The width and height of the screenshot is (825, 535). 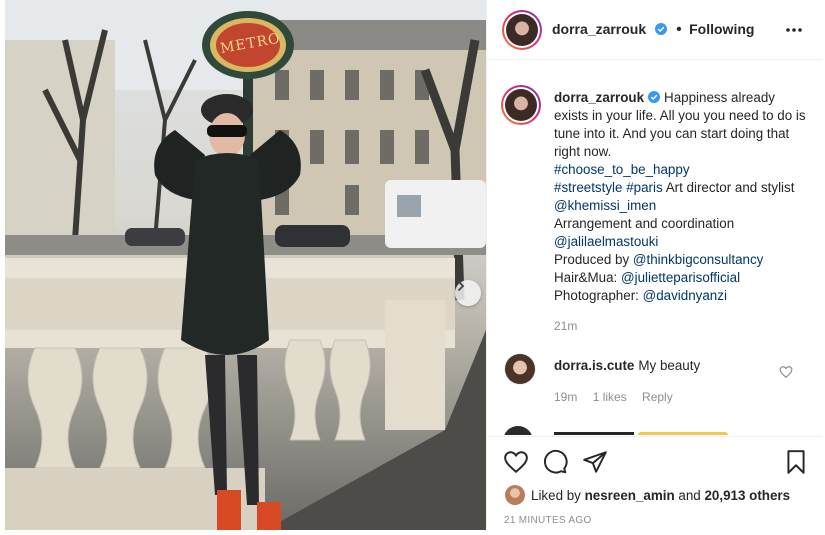 I want to click on commenter-avatar, so click(x=520, y=369).